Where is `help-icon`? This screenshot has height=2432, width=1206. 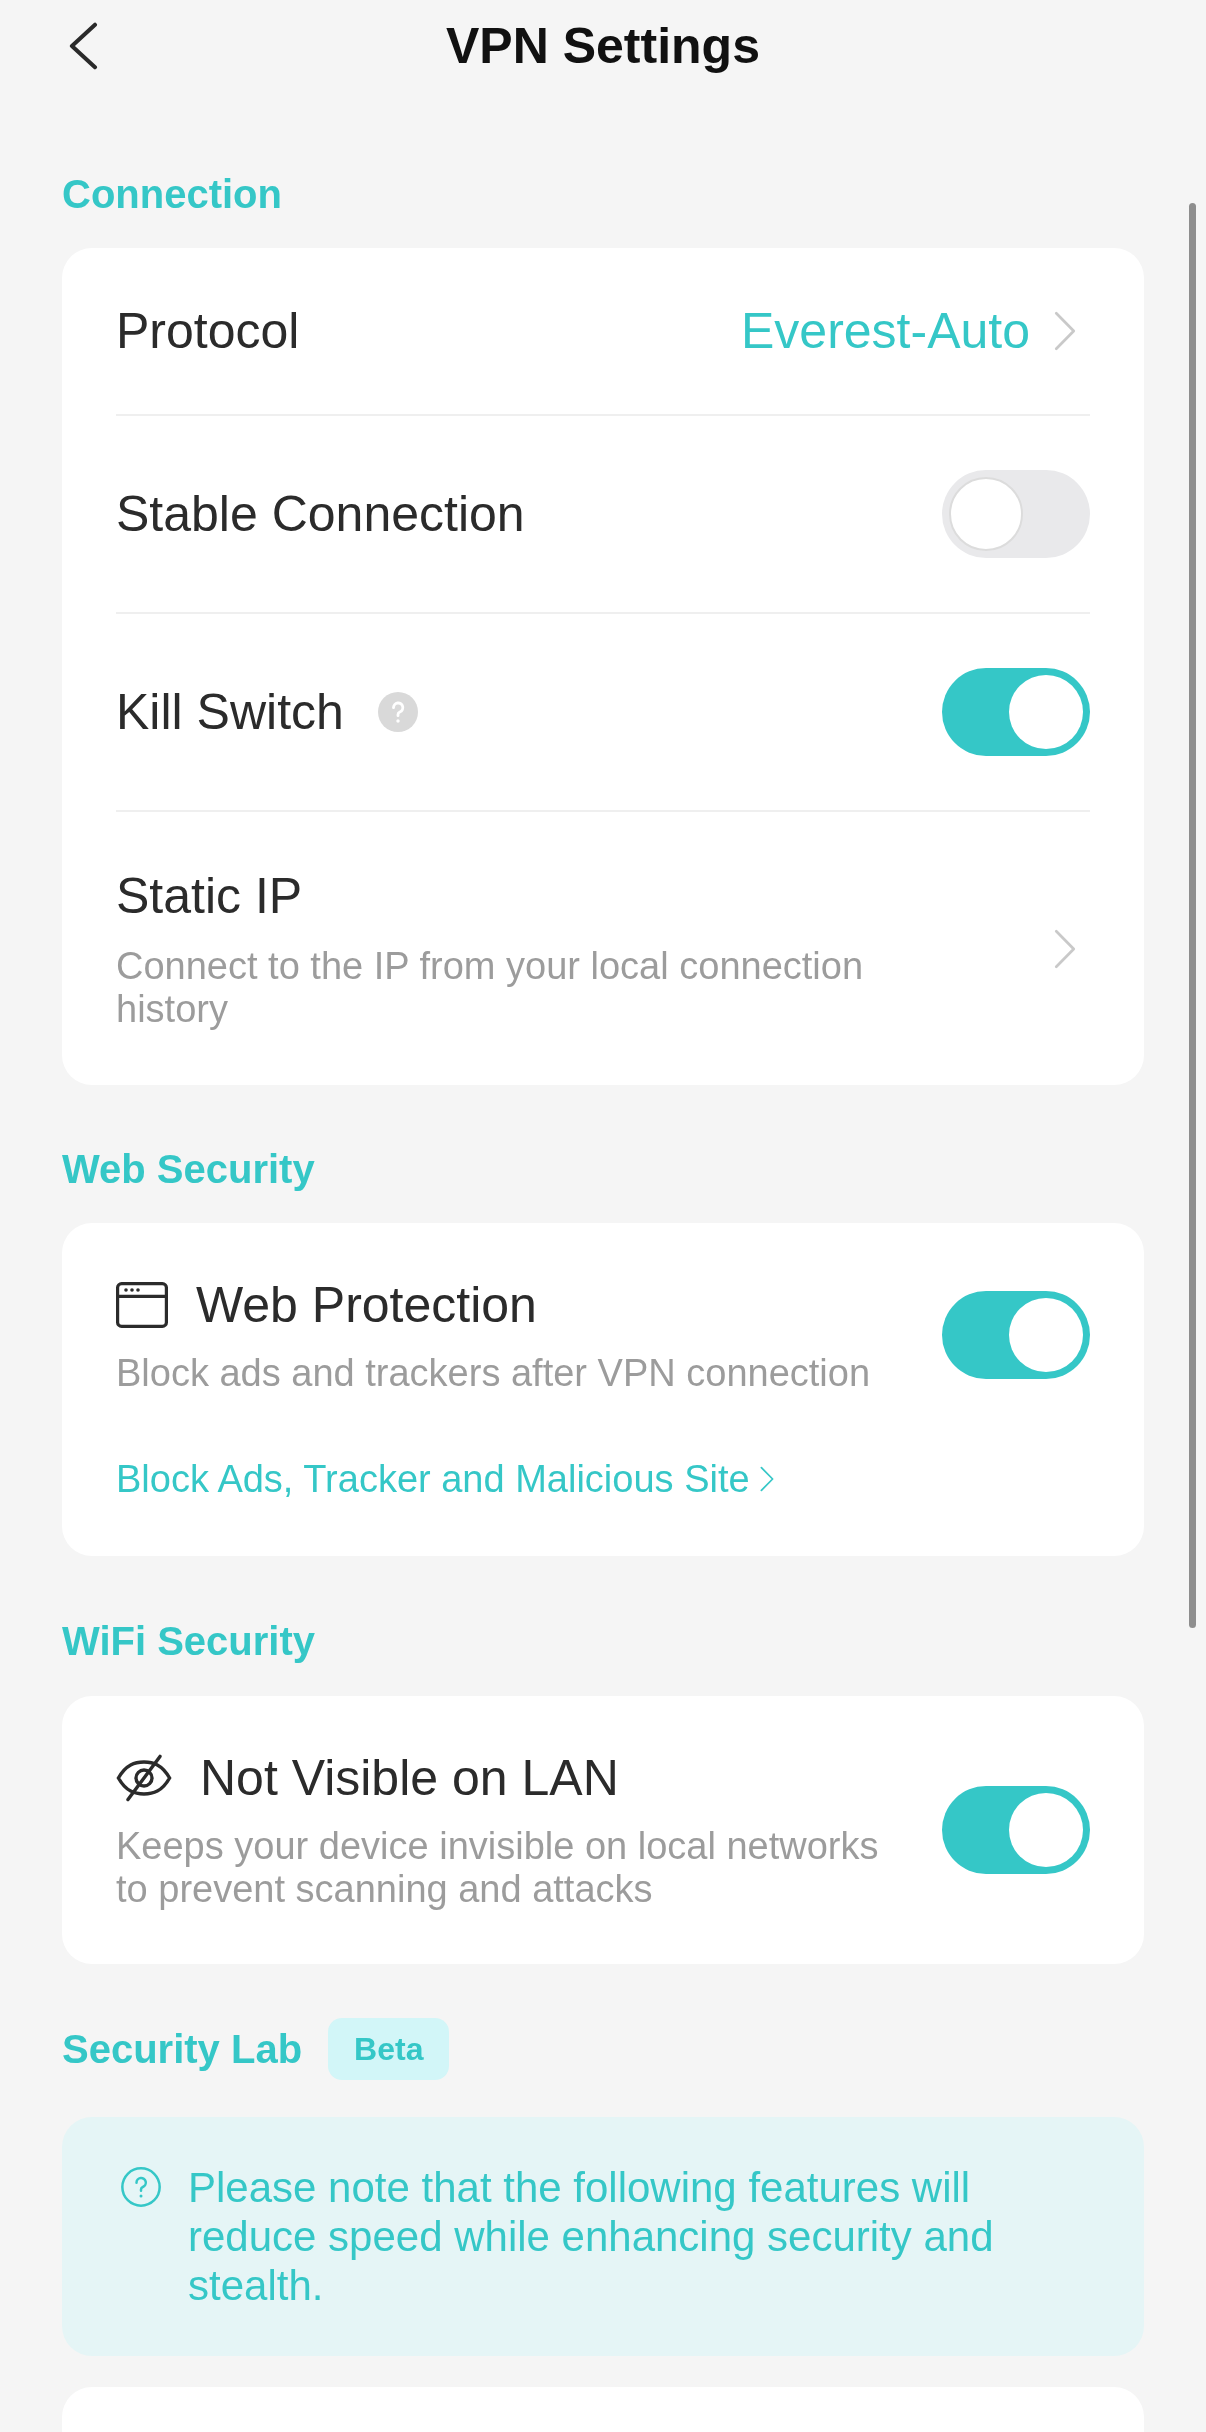 help-icon is located at coordinates (397, 712).